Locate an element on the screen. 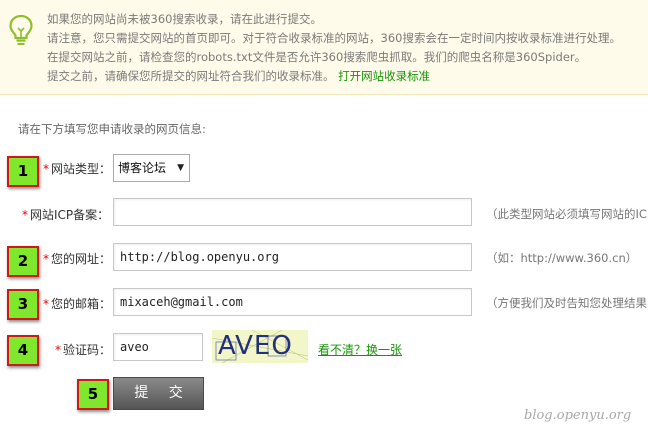 The height and width of the screenshot is (432, 648). url-label-text: 您的网址： is located at coordinates (81, 259).